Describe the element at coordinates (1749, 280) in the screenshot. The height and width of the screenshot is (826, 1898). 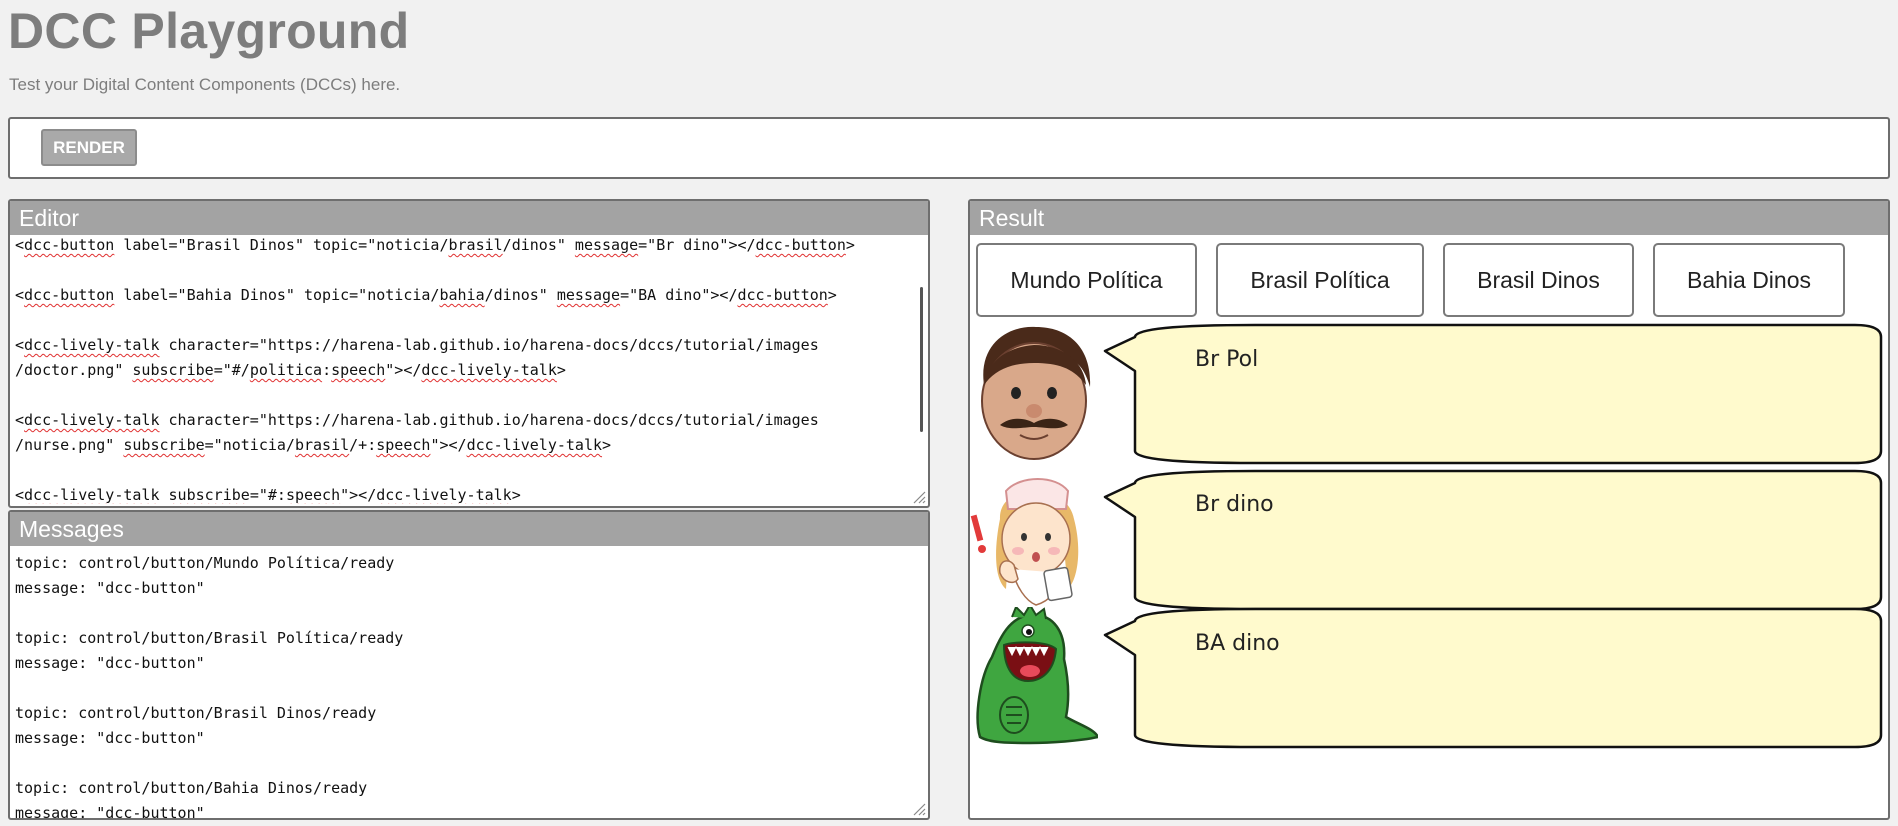
I see `bahia-dinos-button: Bahia Dinos` at that location.